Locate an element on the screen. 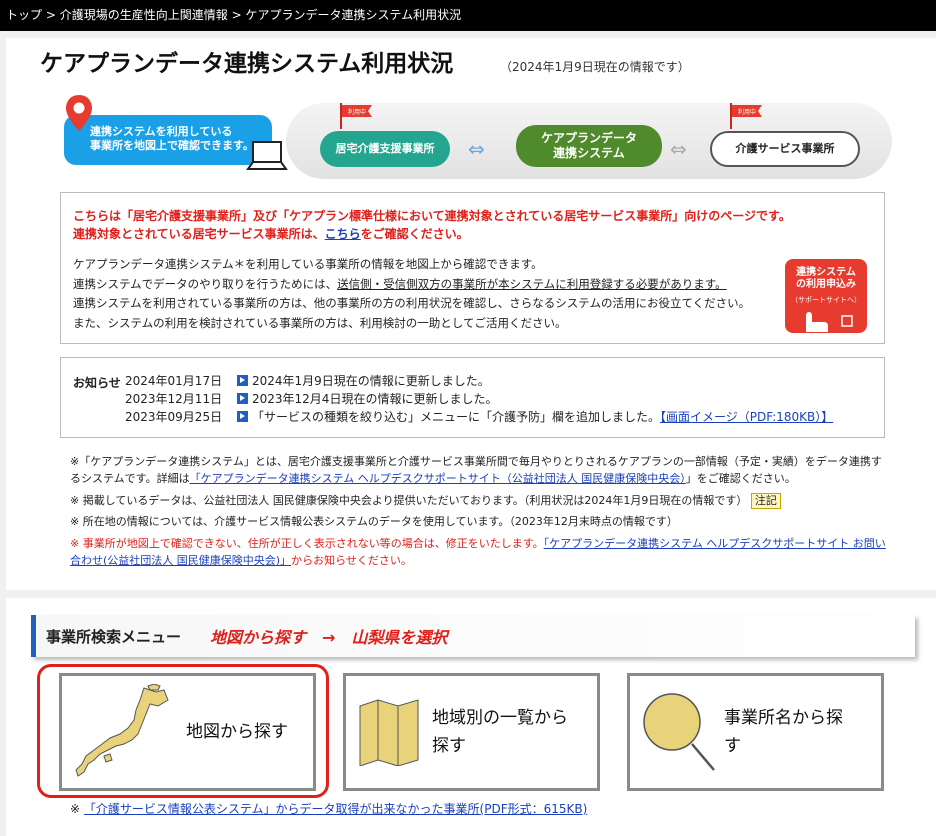  map-confirm-banner: 連携システムを利用している 事業所を地図上で確認できます。 is located at coordinates (168, 140).